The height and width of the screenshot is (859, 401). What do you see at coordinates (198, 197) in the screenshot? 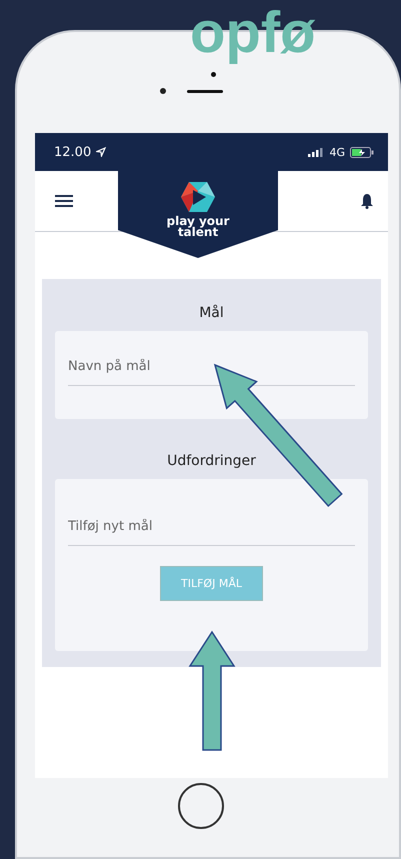
I see `hexagon-logo-icon` at bounding box center [198, 197].